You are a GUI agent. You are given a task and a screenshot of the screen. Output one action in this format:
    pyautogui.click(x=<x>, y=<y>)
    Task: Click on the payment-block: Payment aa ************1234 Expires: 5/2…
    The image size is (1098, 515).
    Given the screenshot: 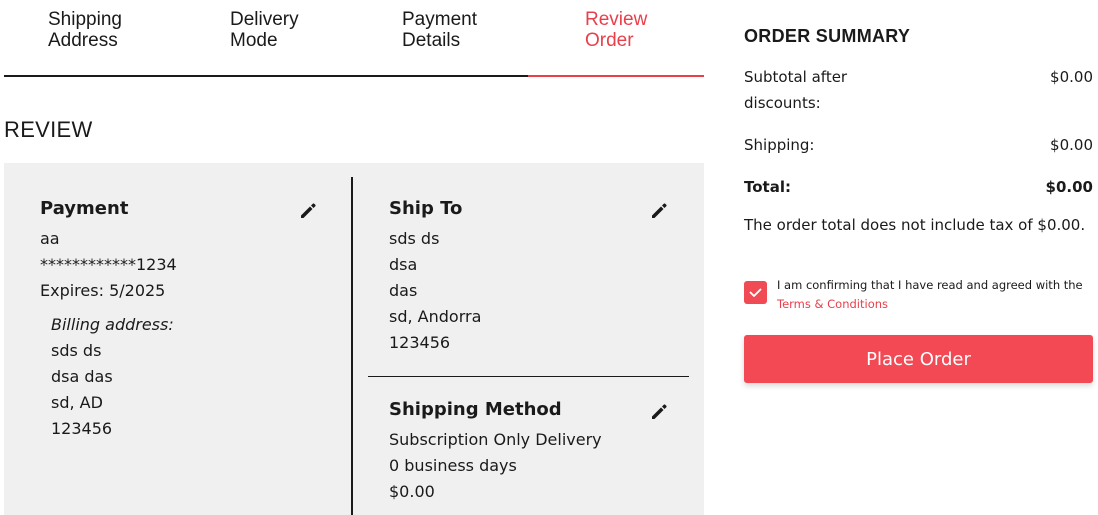 What is the action you would take?
    pyautogui.click(x=108, y=320)
    